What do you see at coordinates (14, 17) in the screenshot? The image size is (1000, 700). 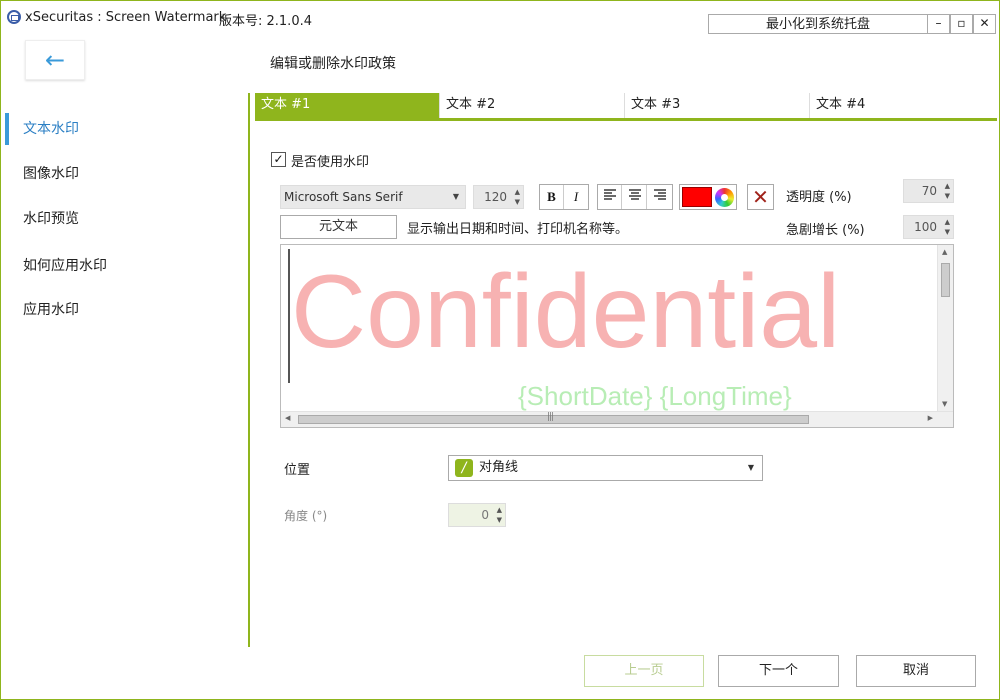 I see `app-logo-icon` at bounding box center [14, 17].